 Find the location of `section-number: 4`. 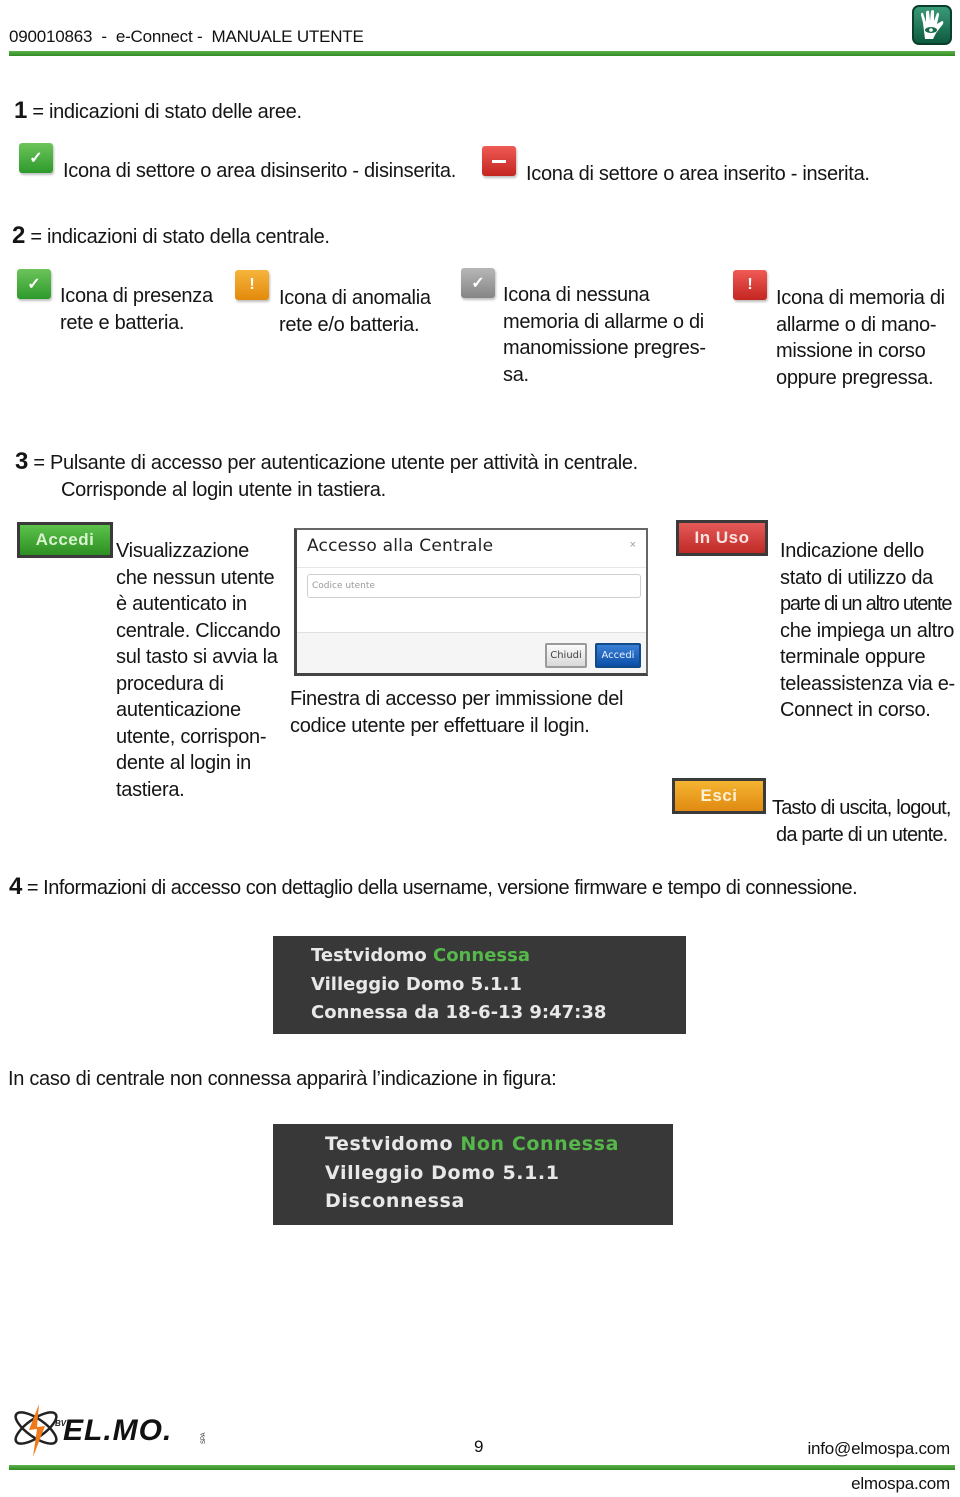

section-number: 4 is located at coordinates (15, 886).